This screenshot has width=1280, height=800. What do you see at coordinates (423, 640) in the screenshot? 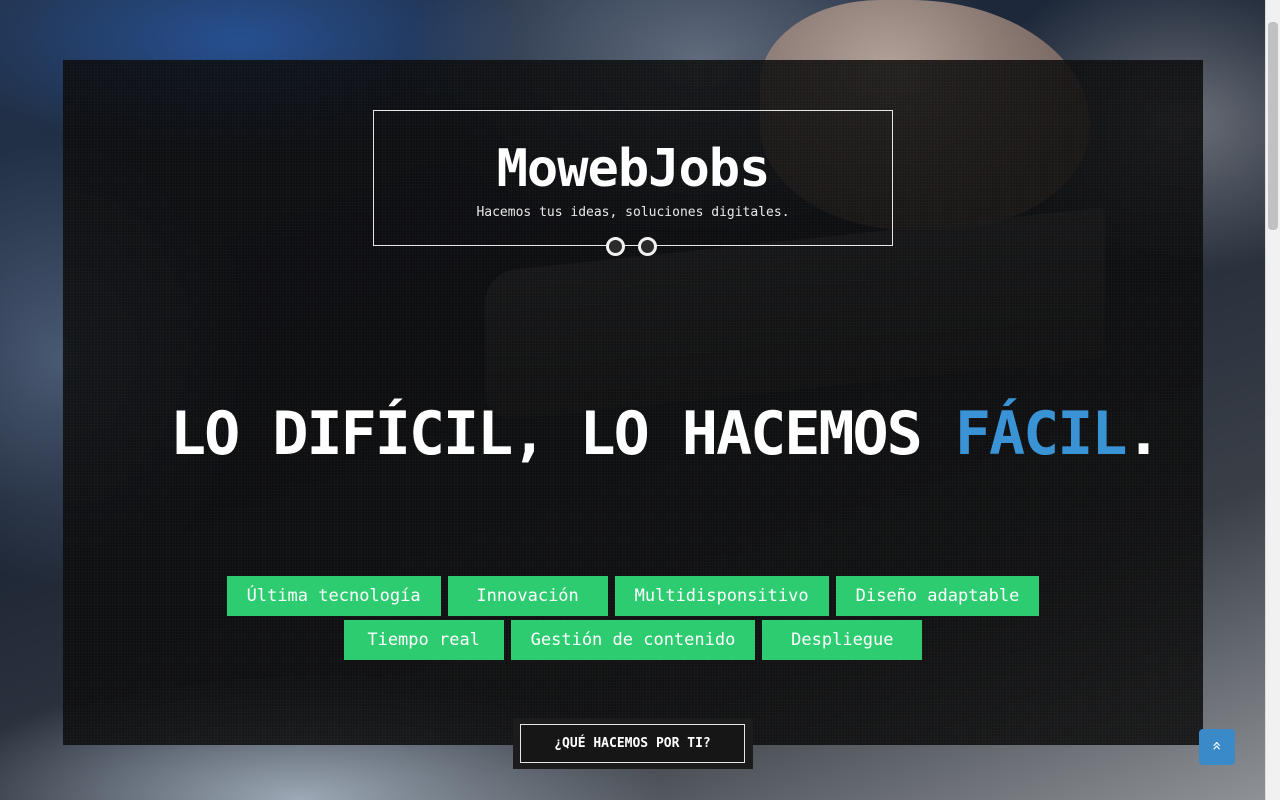
I see `feature-tag: Tiempo real` at bounding box center [423, 640].